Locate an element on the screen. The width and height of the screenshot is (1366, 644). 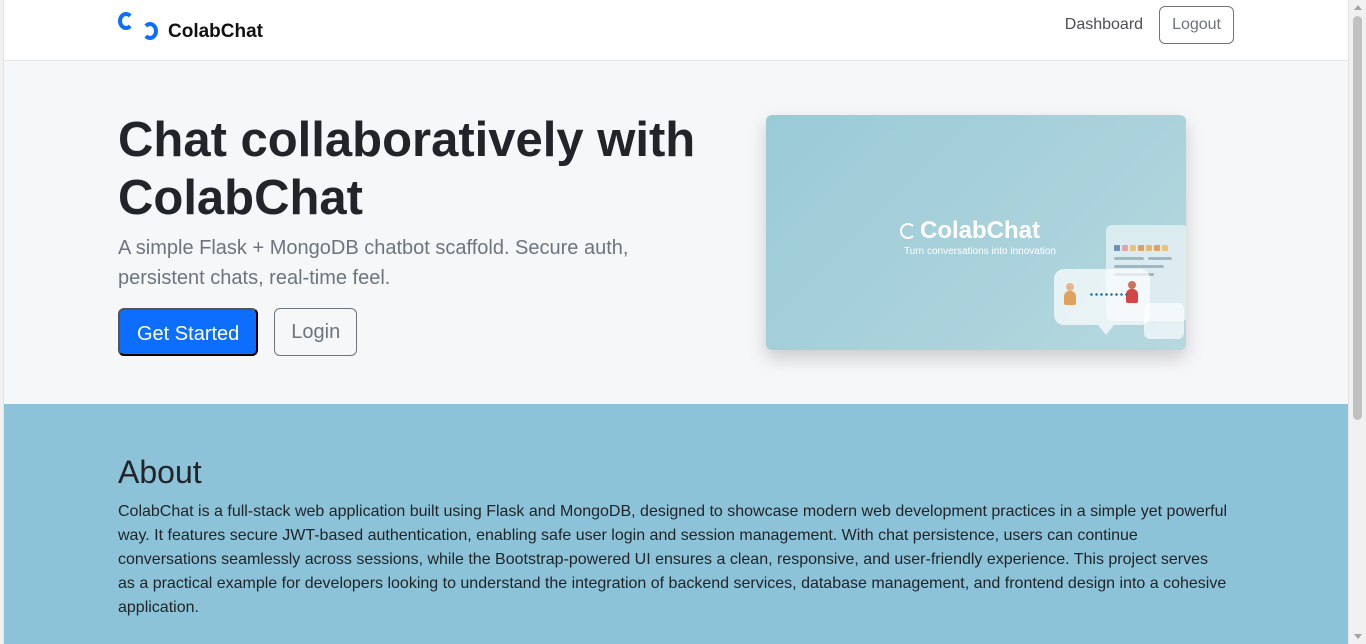
colabchat-logo-icon is located at coordinates (140, 29).